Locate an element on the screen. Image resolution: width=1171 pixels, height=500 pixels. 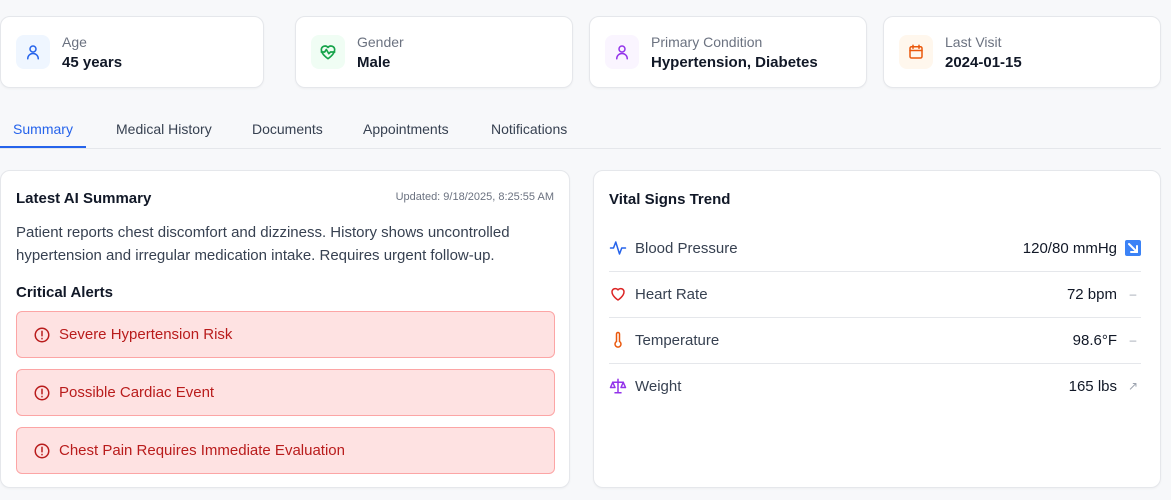
summary-title: Latest AI Summary is located at coordinates (84, 198).